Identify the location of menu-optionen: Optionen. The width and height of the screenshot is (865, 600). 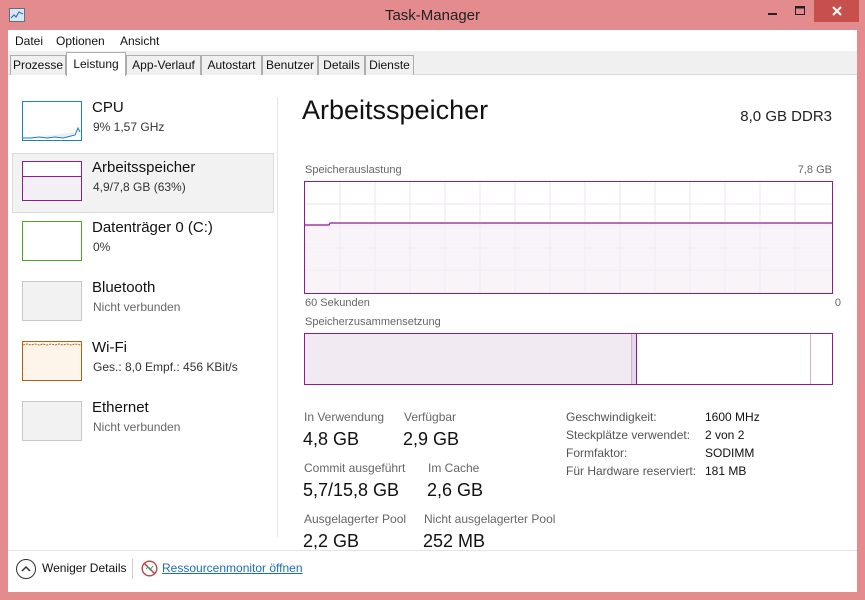
(80, 41).